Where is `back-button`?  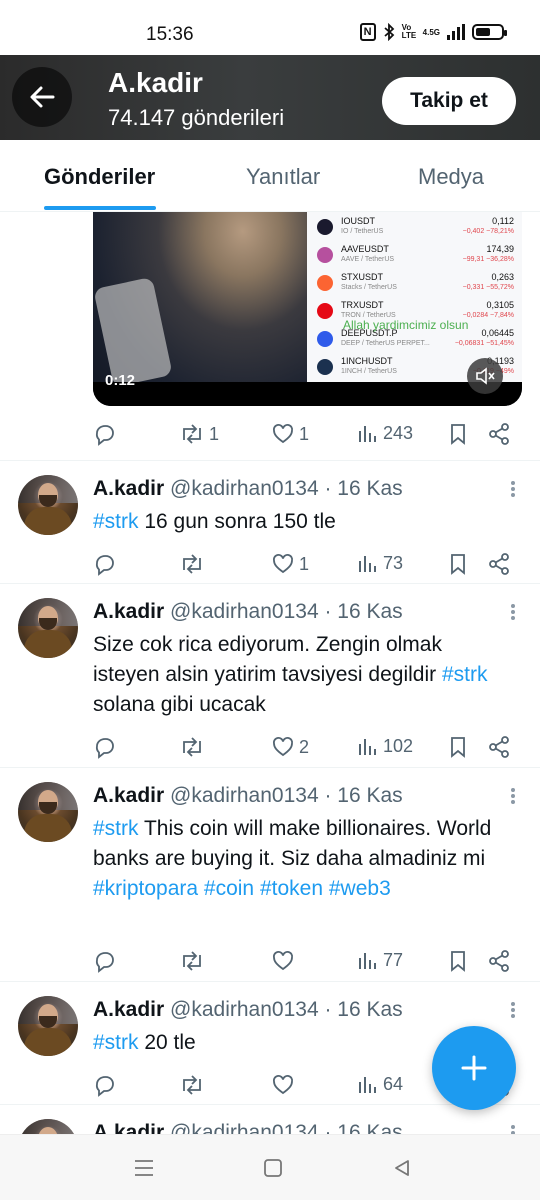
back-button is located at coordinates (42, 97).